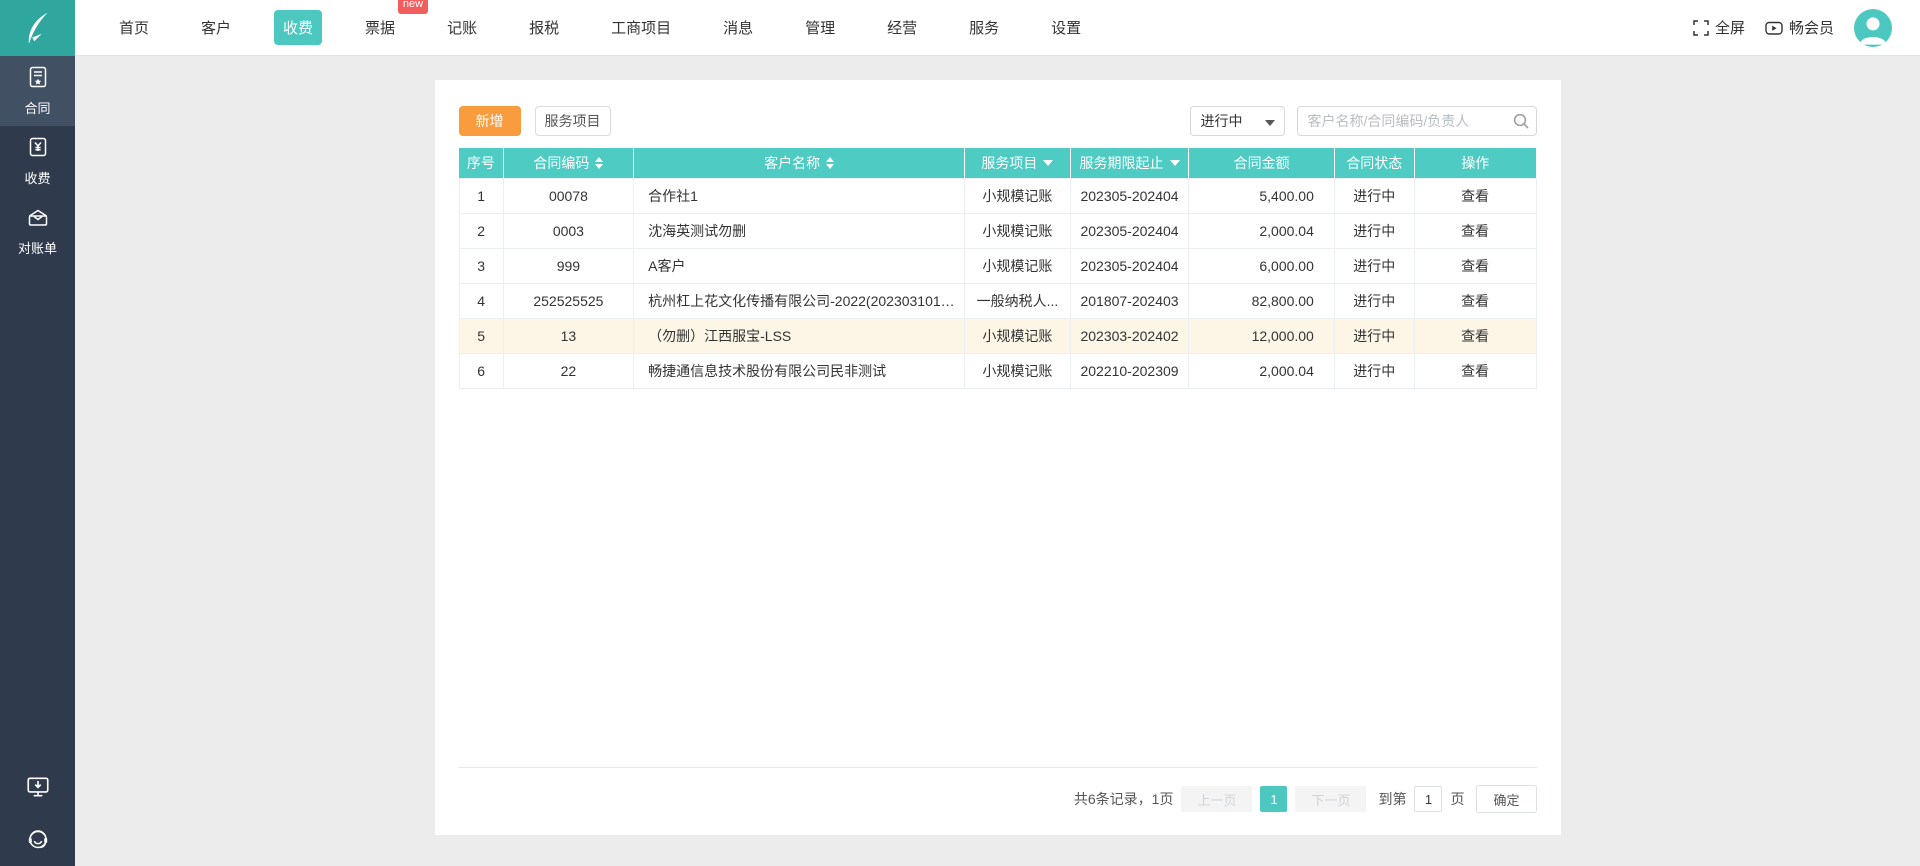 Image resolution: width=1920 pixels, height=866 pixels. What do you see at coordinates (1121, 162) in the screenshot?
I see `column-label: 服务期限起止` at bounding box center [1121, 162].